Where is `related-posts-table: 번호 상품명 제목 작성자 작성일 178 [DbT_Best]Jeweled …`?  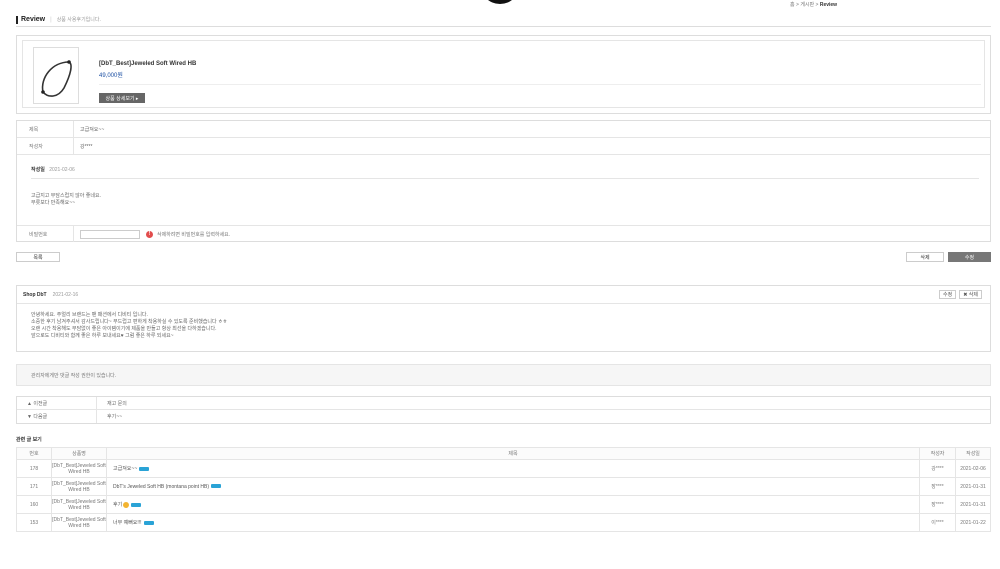 related-posts-table: 번호 상품명 제목 작성자 작성일 178 [DbT_Best]Jeweled … is located at coordinates (503, 489).